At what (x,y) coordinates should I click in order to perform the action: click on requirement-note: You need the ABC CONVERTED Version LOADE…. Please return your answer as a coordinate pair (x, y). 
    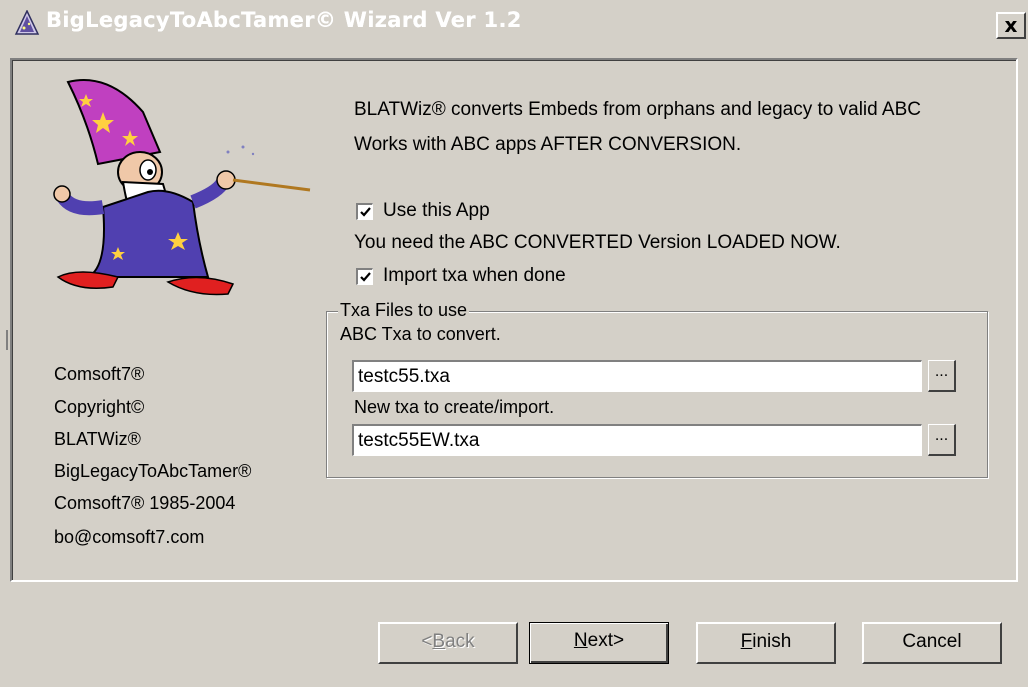
    Looking at the image, I should click on (597, 242).